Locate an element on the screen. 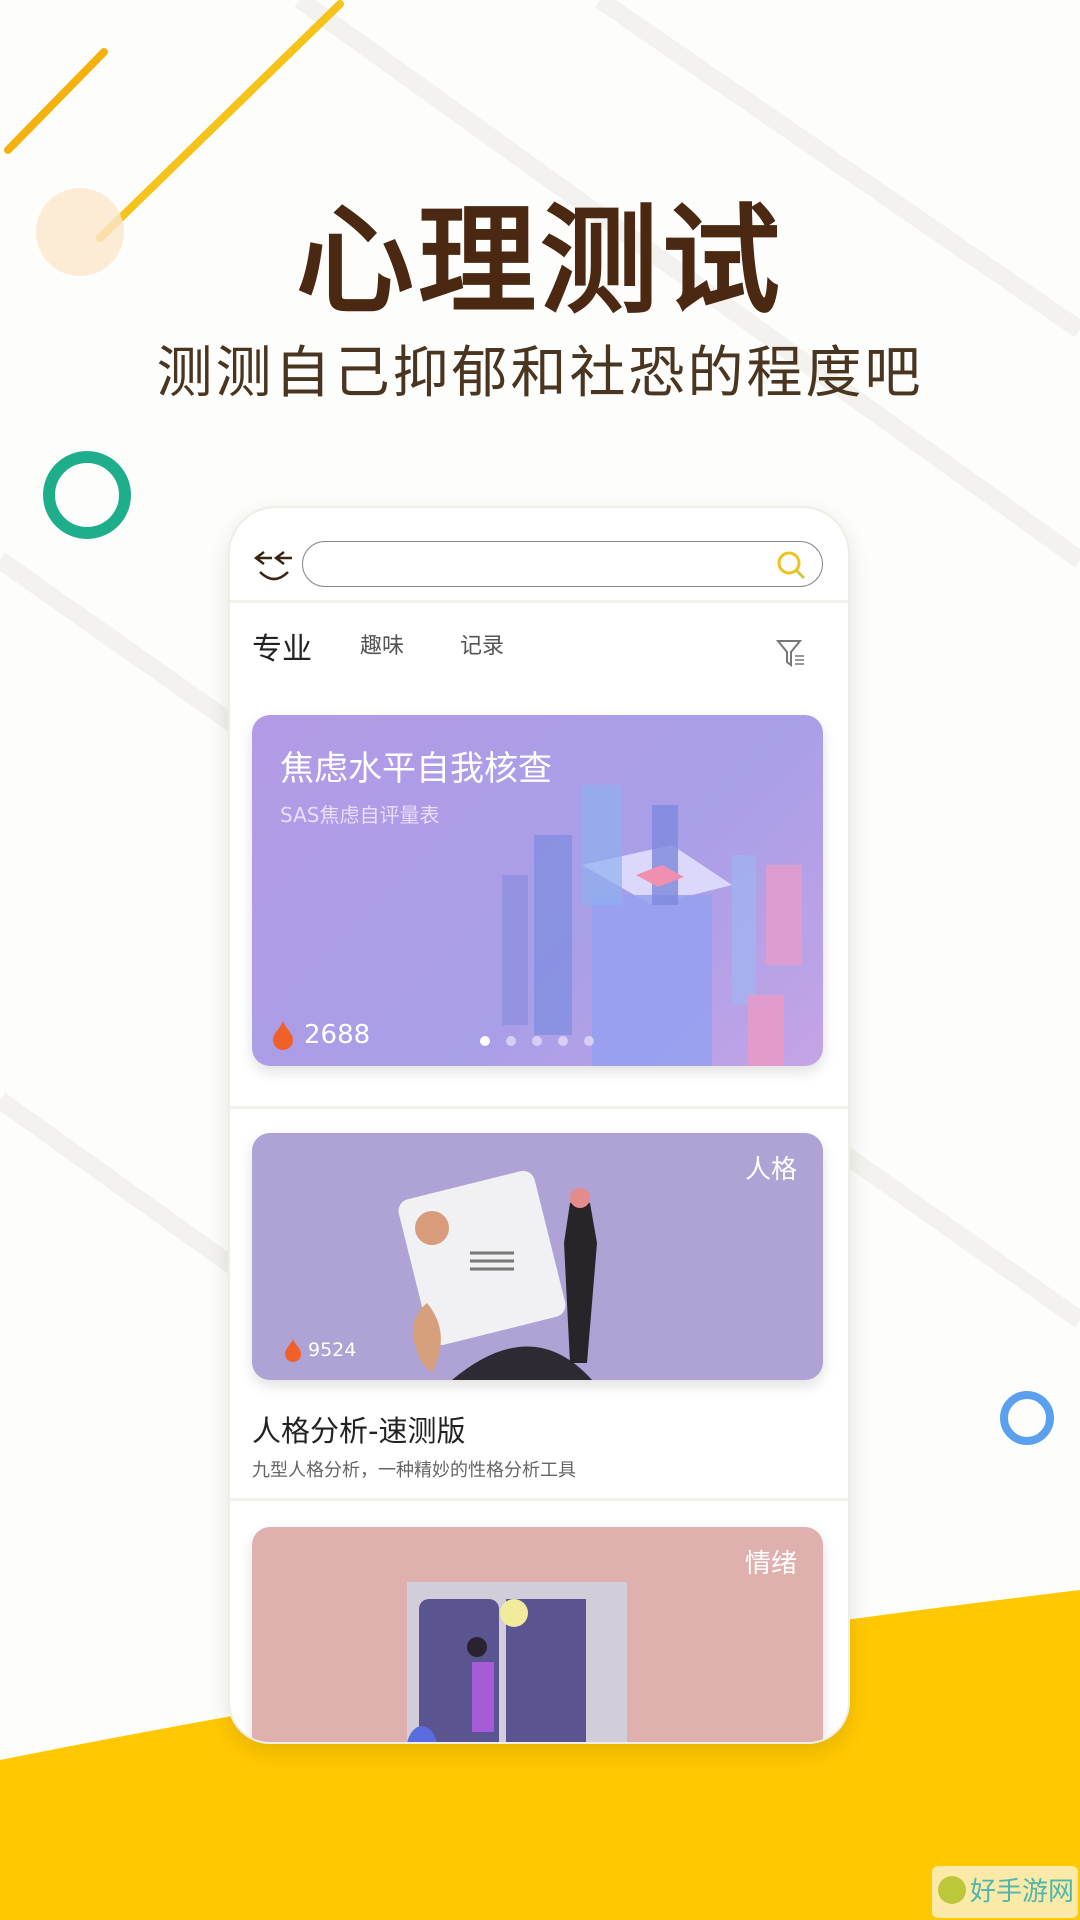 The width and height of the screenshot is (1080, 1920). search-input is located at coordinates (562, 564).